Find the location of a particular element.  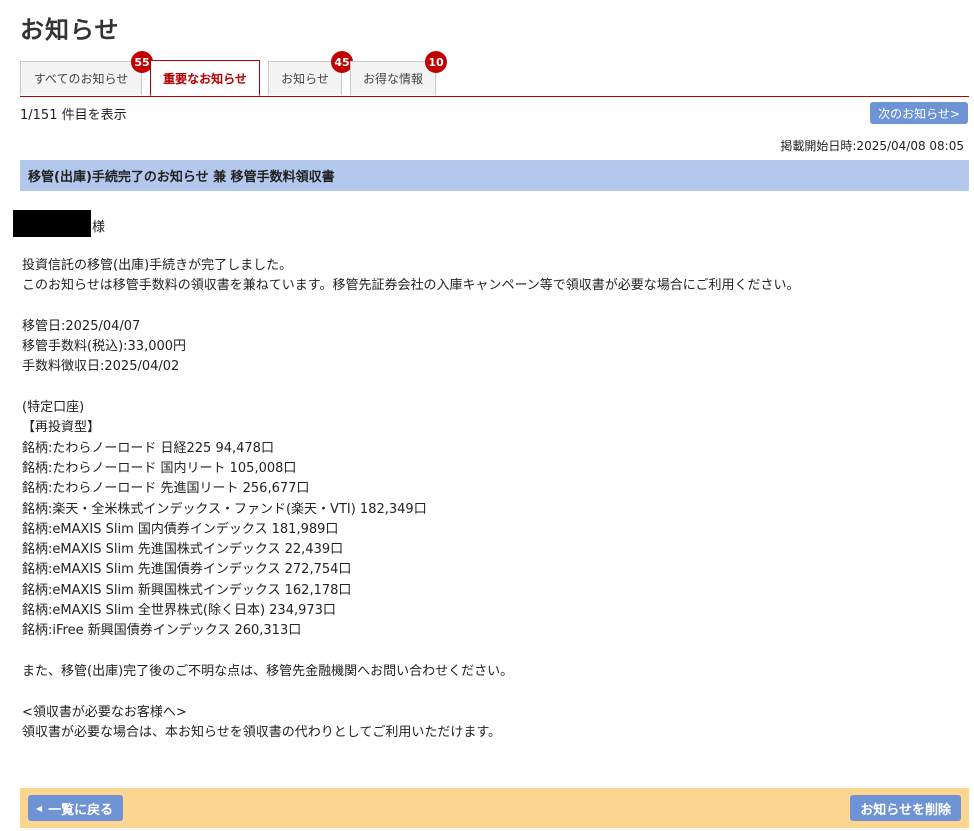

tab-label: 重要なお知らせ is located at coordinates (205, 78).